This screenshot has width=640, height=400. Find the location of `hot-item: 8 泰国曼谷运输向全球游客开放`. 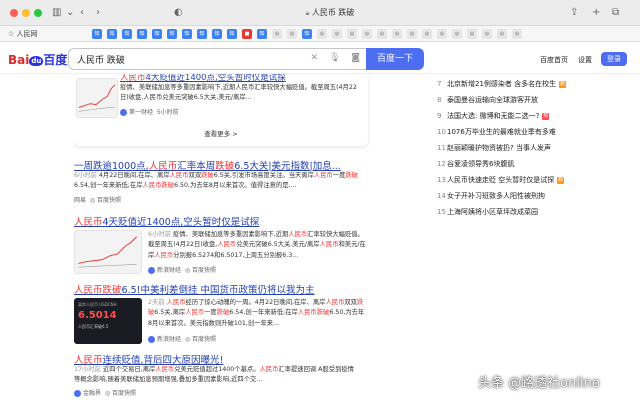

hot-item: 8 泰国曼谷运输向全球游客开放 is located at coordinates (487, 100).